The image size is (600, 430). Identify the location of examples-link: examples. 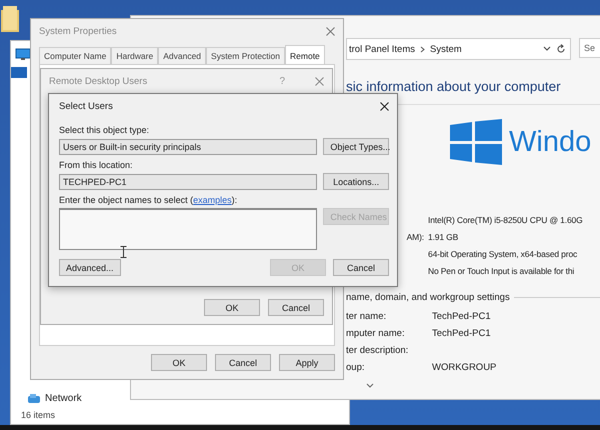
(212, 200).